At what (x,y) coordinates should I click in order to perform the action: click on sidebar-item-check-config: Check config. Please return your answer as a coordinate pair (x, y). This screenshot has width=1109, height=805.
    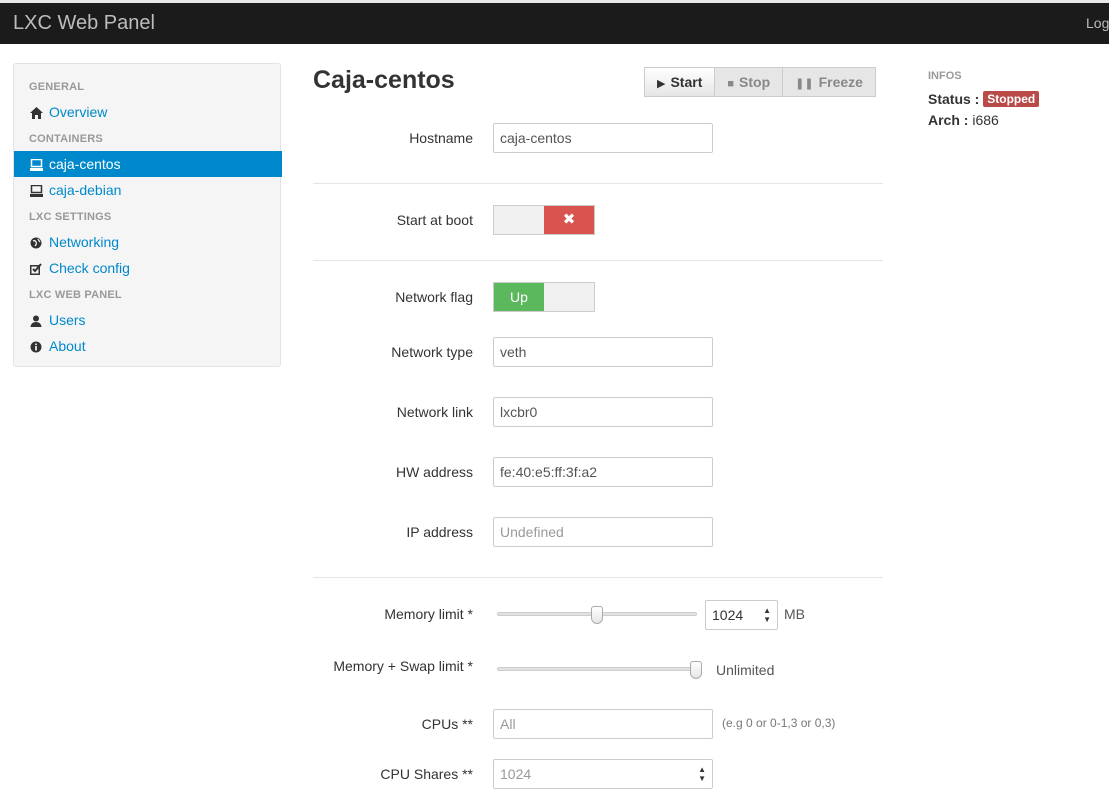
    Looking at the image, I should click on (148, 268).